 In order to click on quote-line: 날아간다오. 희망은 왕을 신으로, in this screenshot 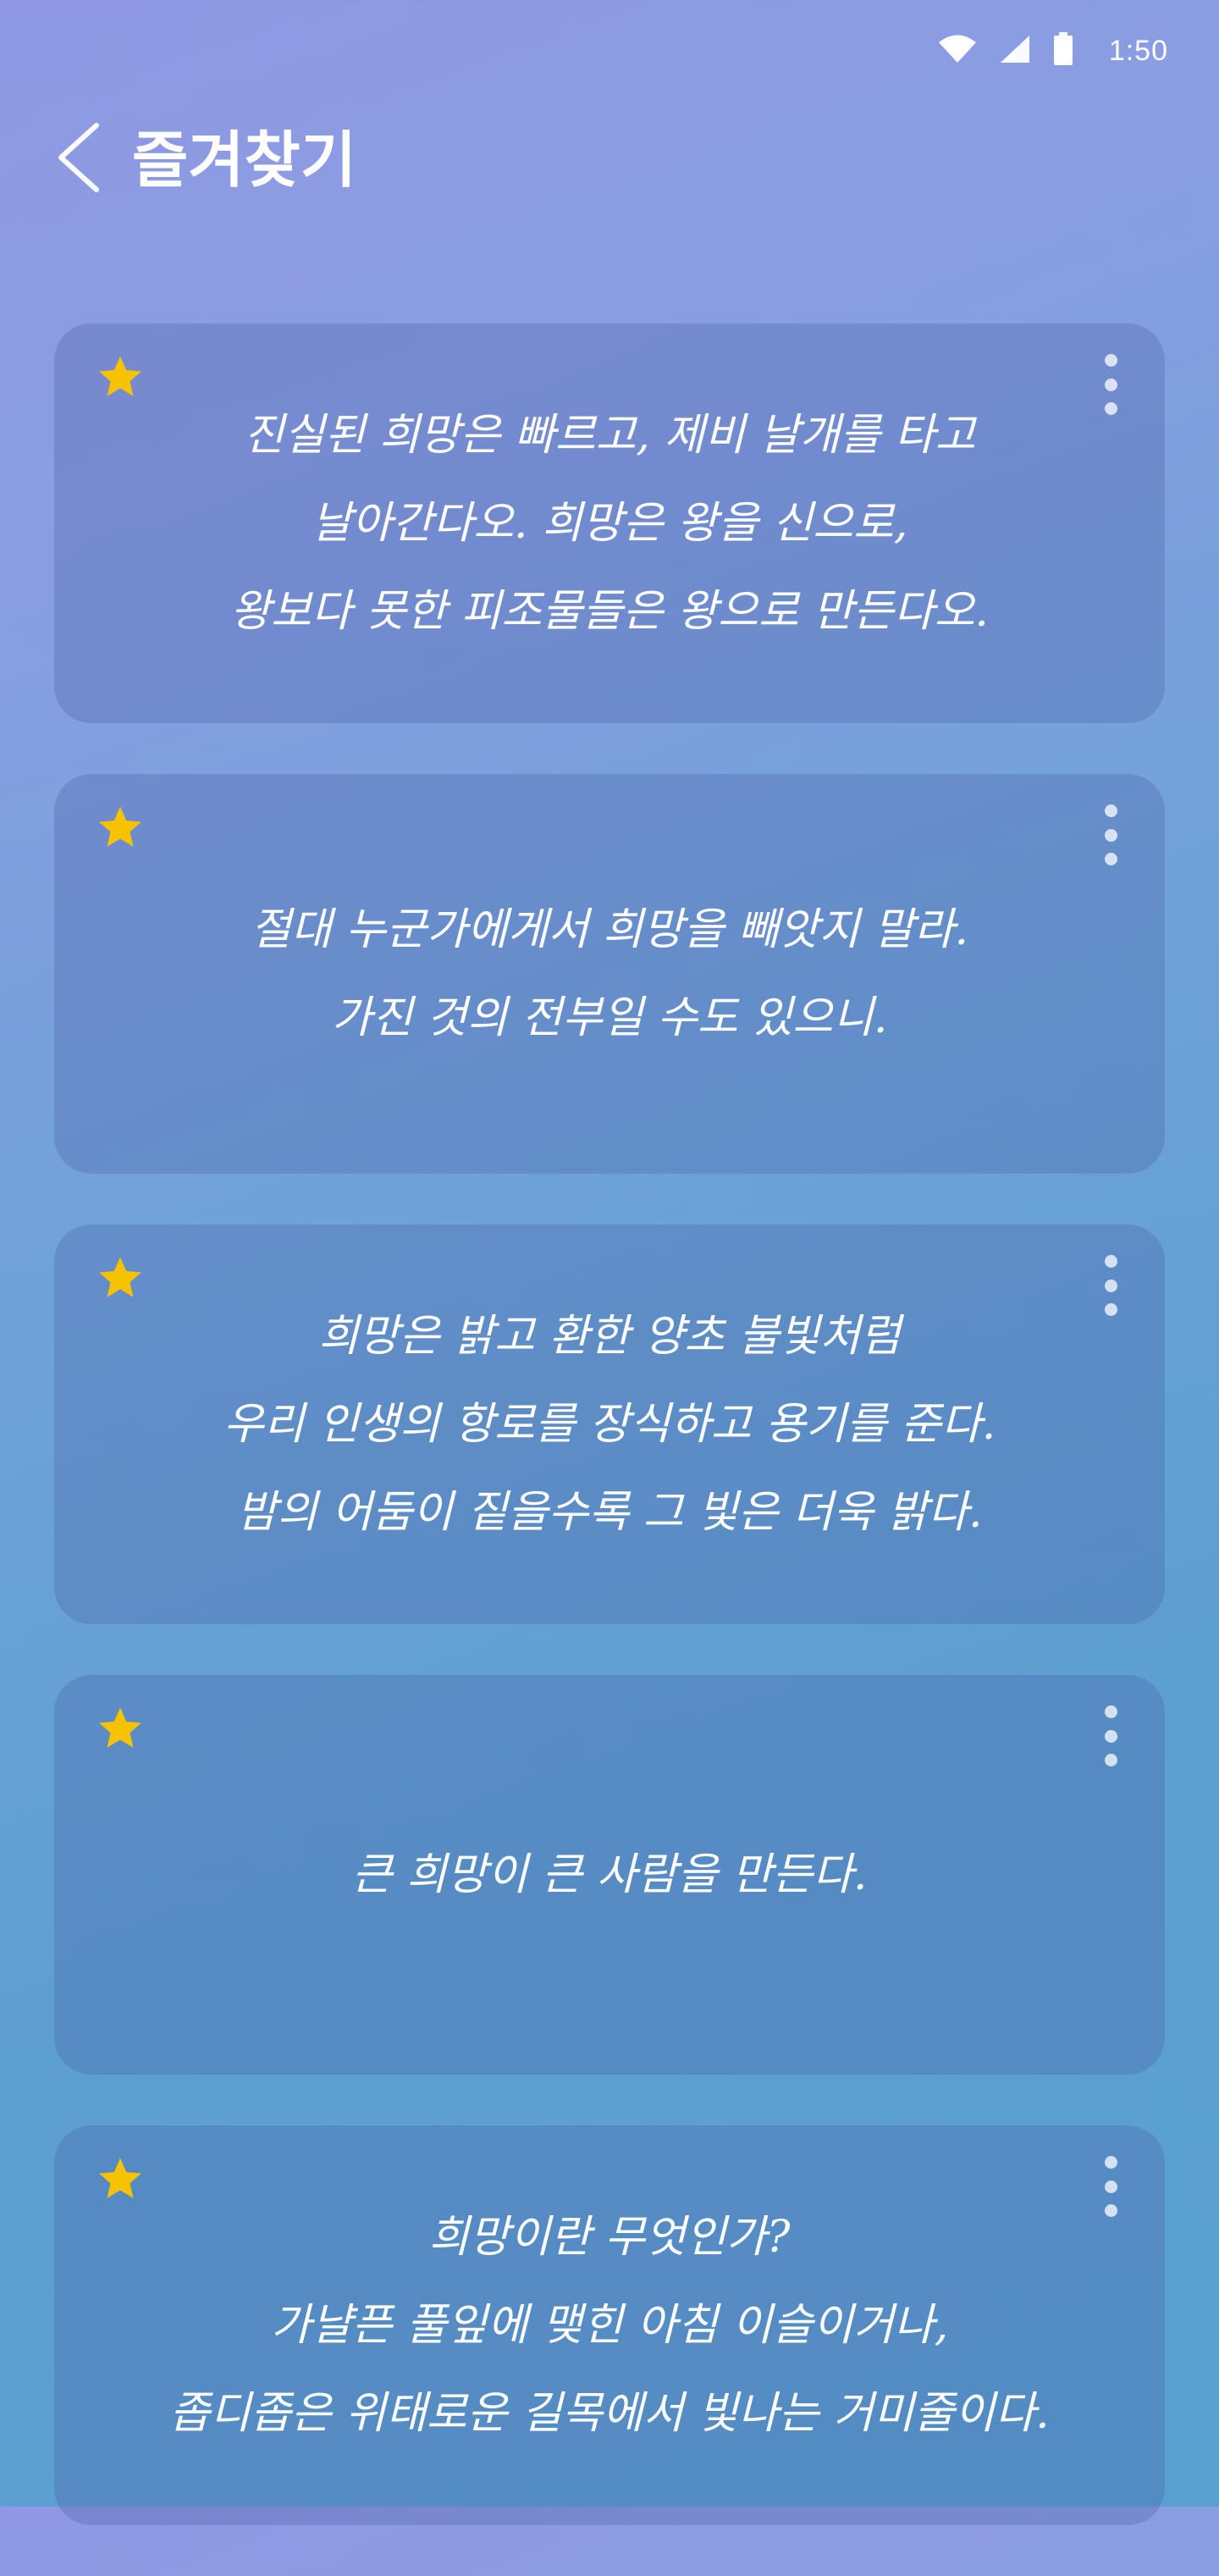, I will do `click(609, 523)`.